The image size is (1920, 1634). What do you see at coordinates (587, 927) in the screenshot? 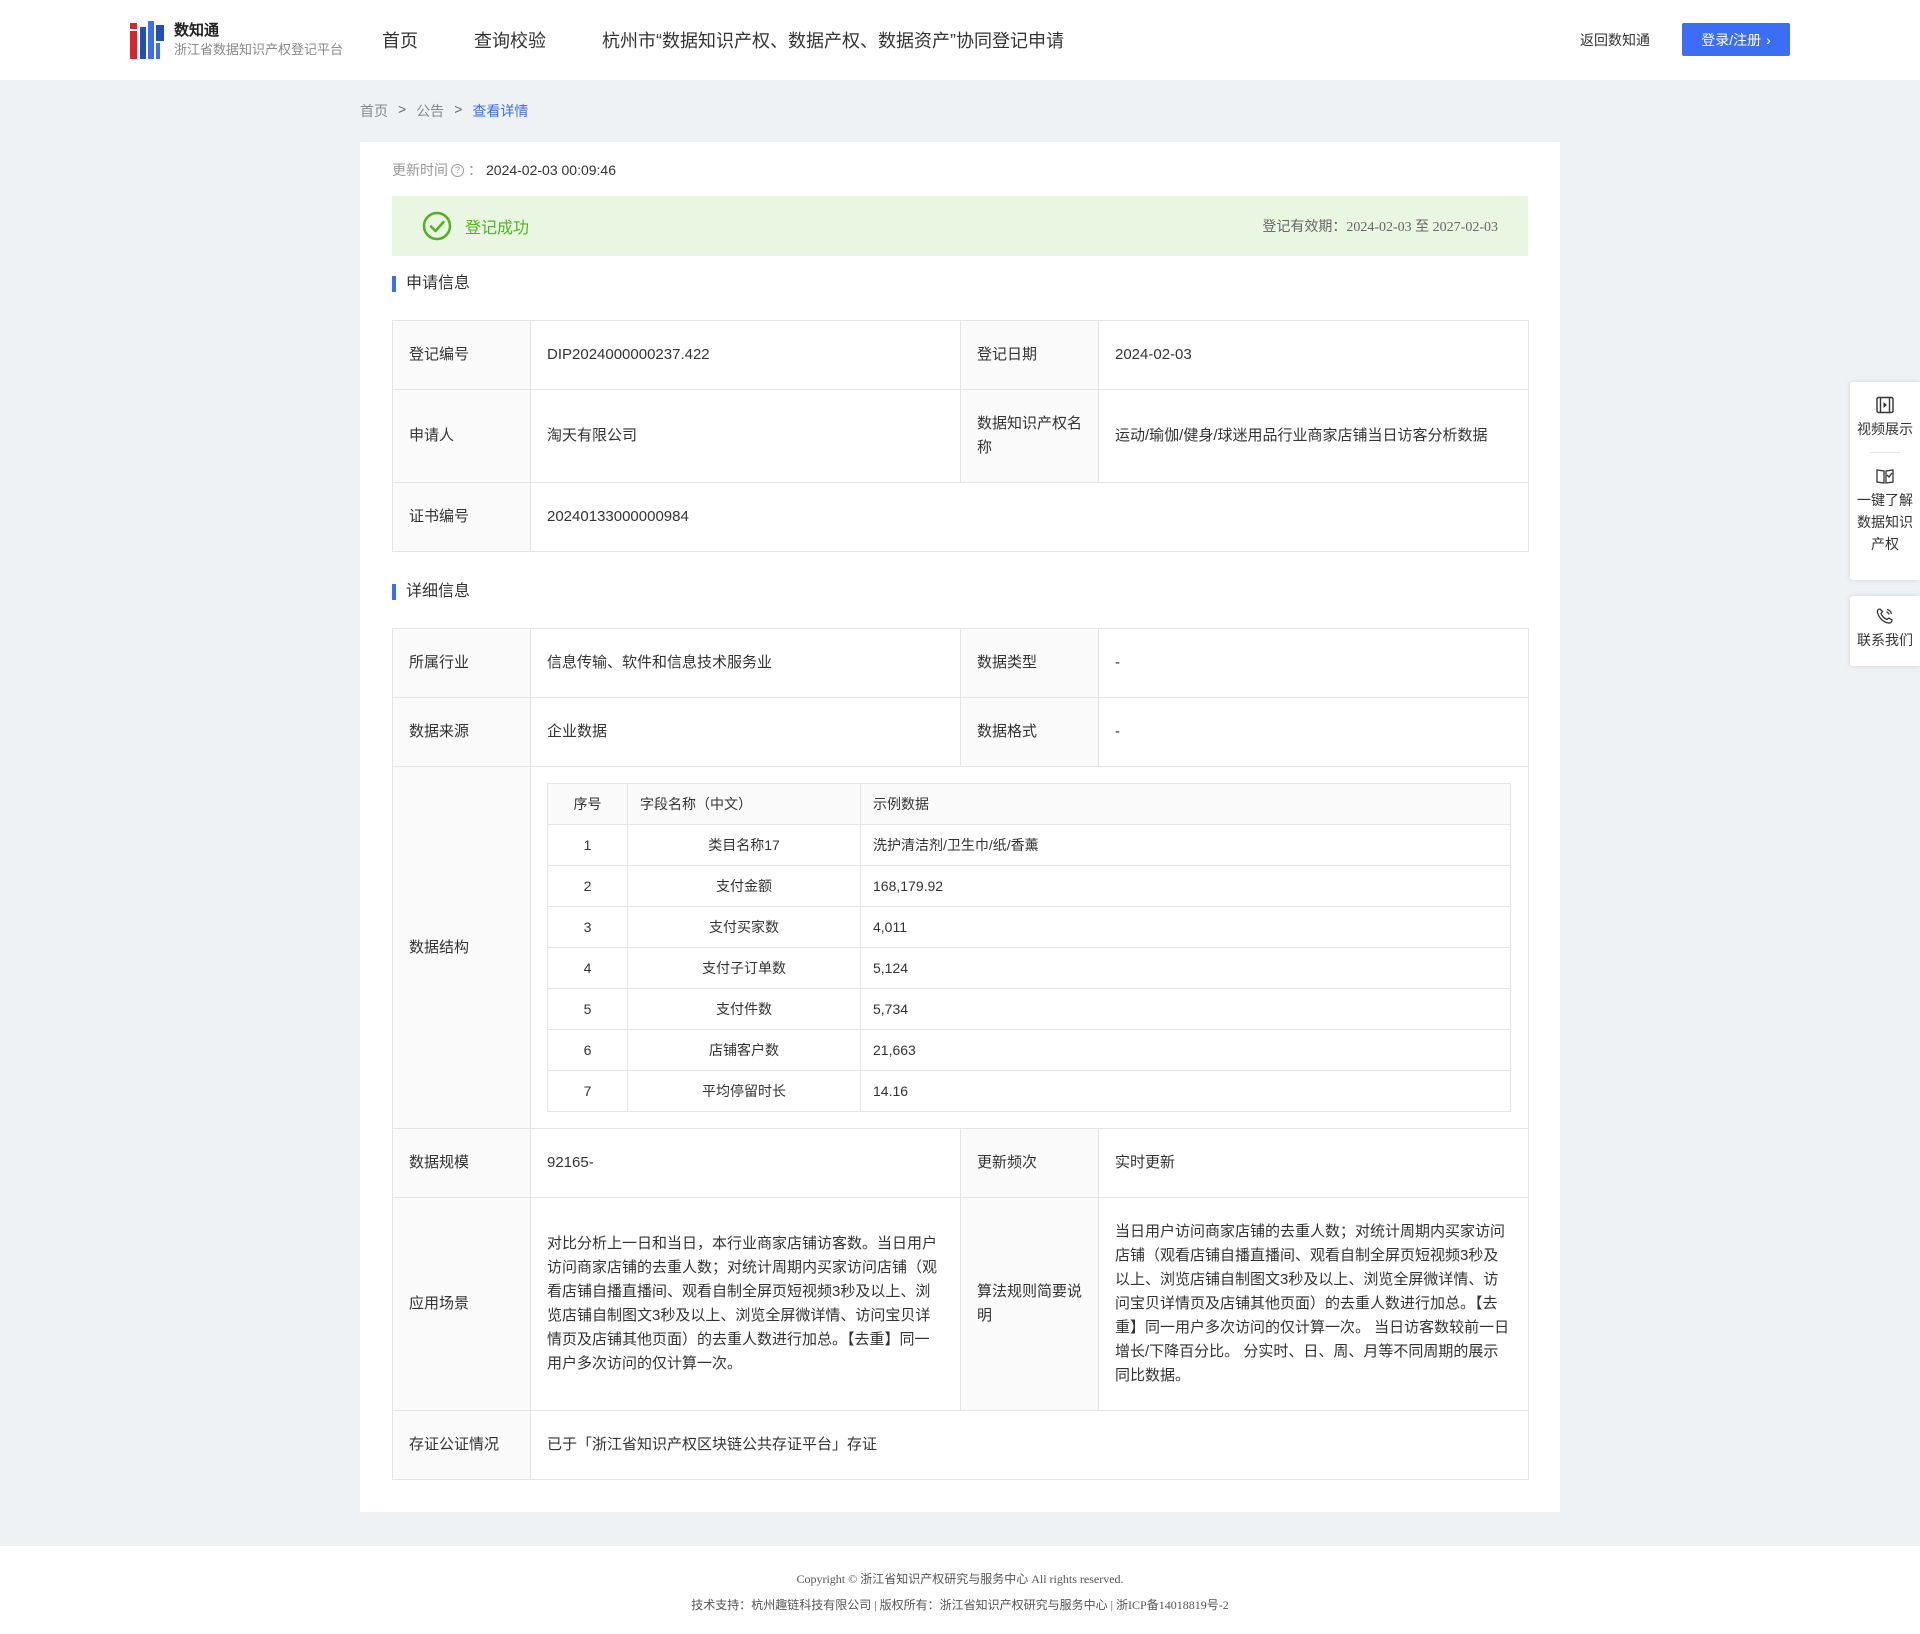
I see `field-no: 3` at bounding box center [587, 927].